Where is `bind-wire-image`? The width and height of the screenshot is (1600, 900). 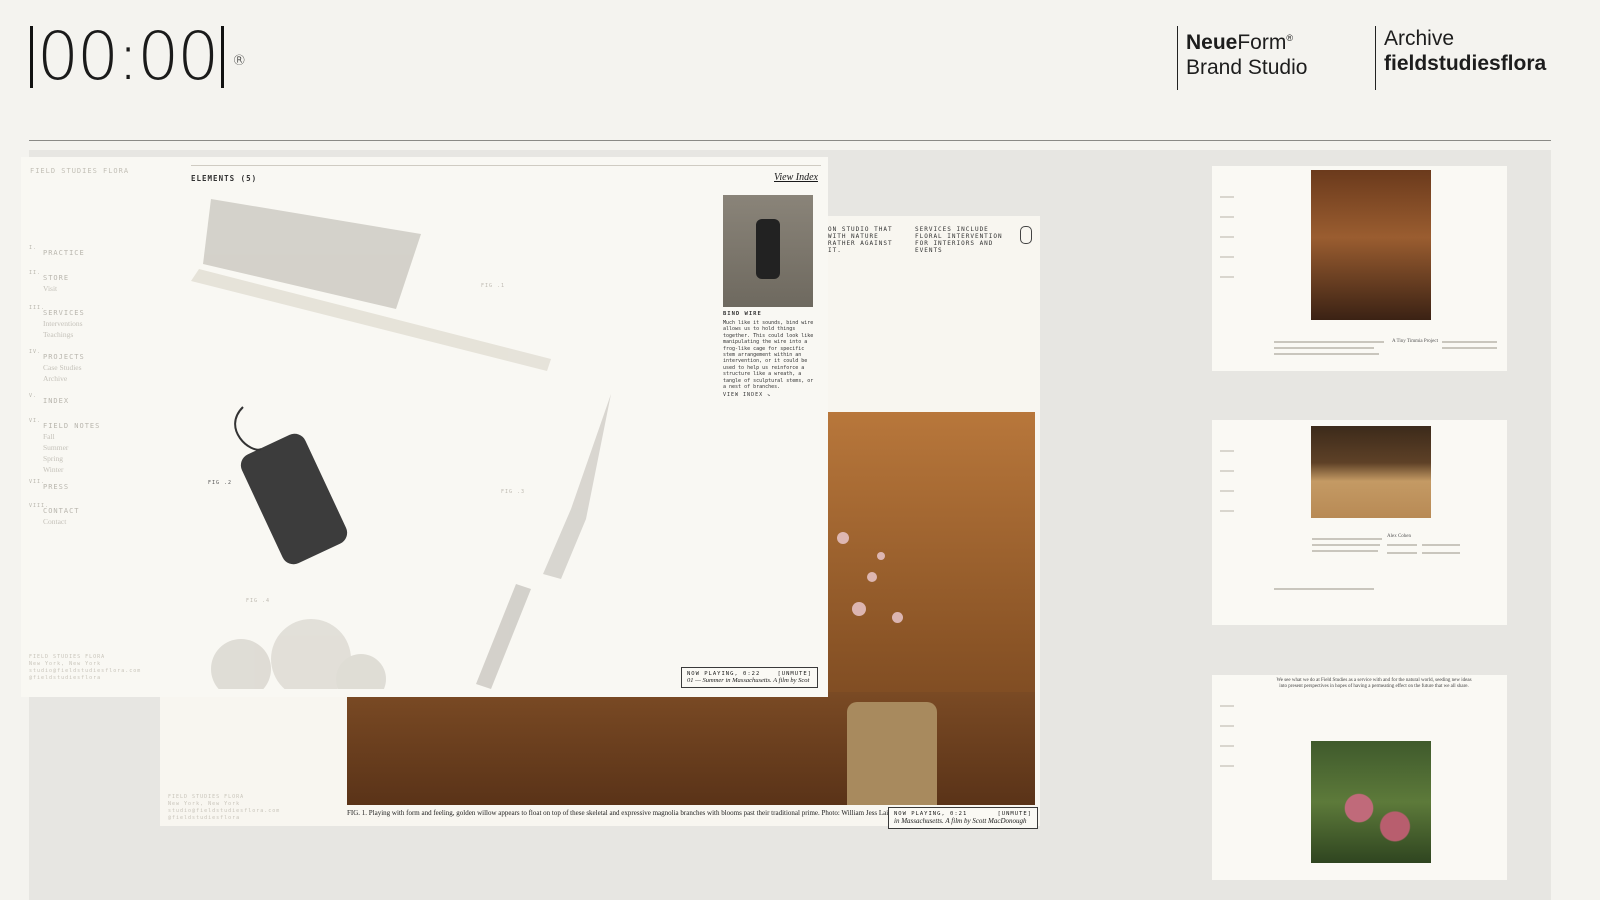 bind-wire-image is located at coordinates (291, 485).